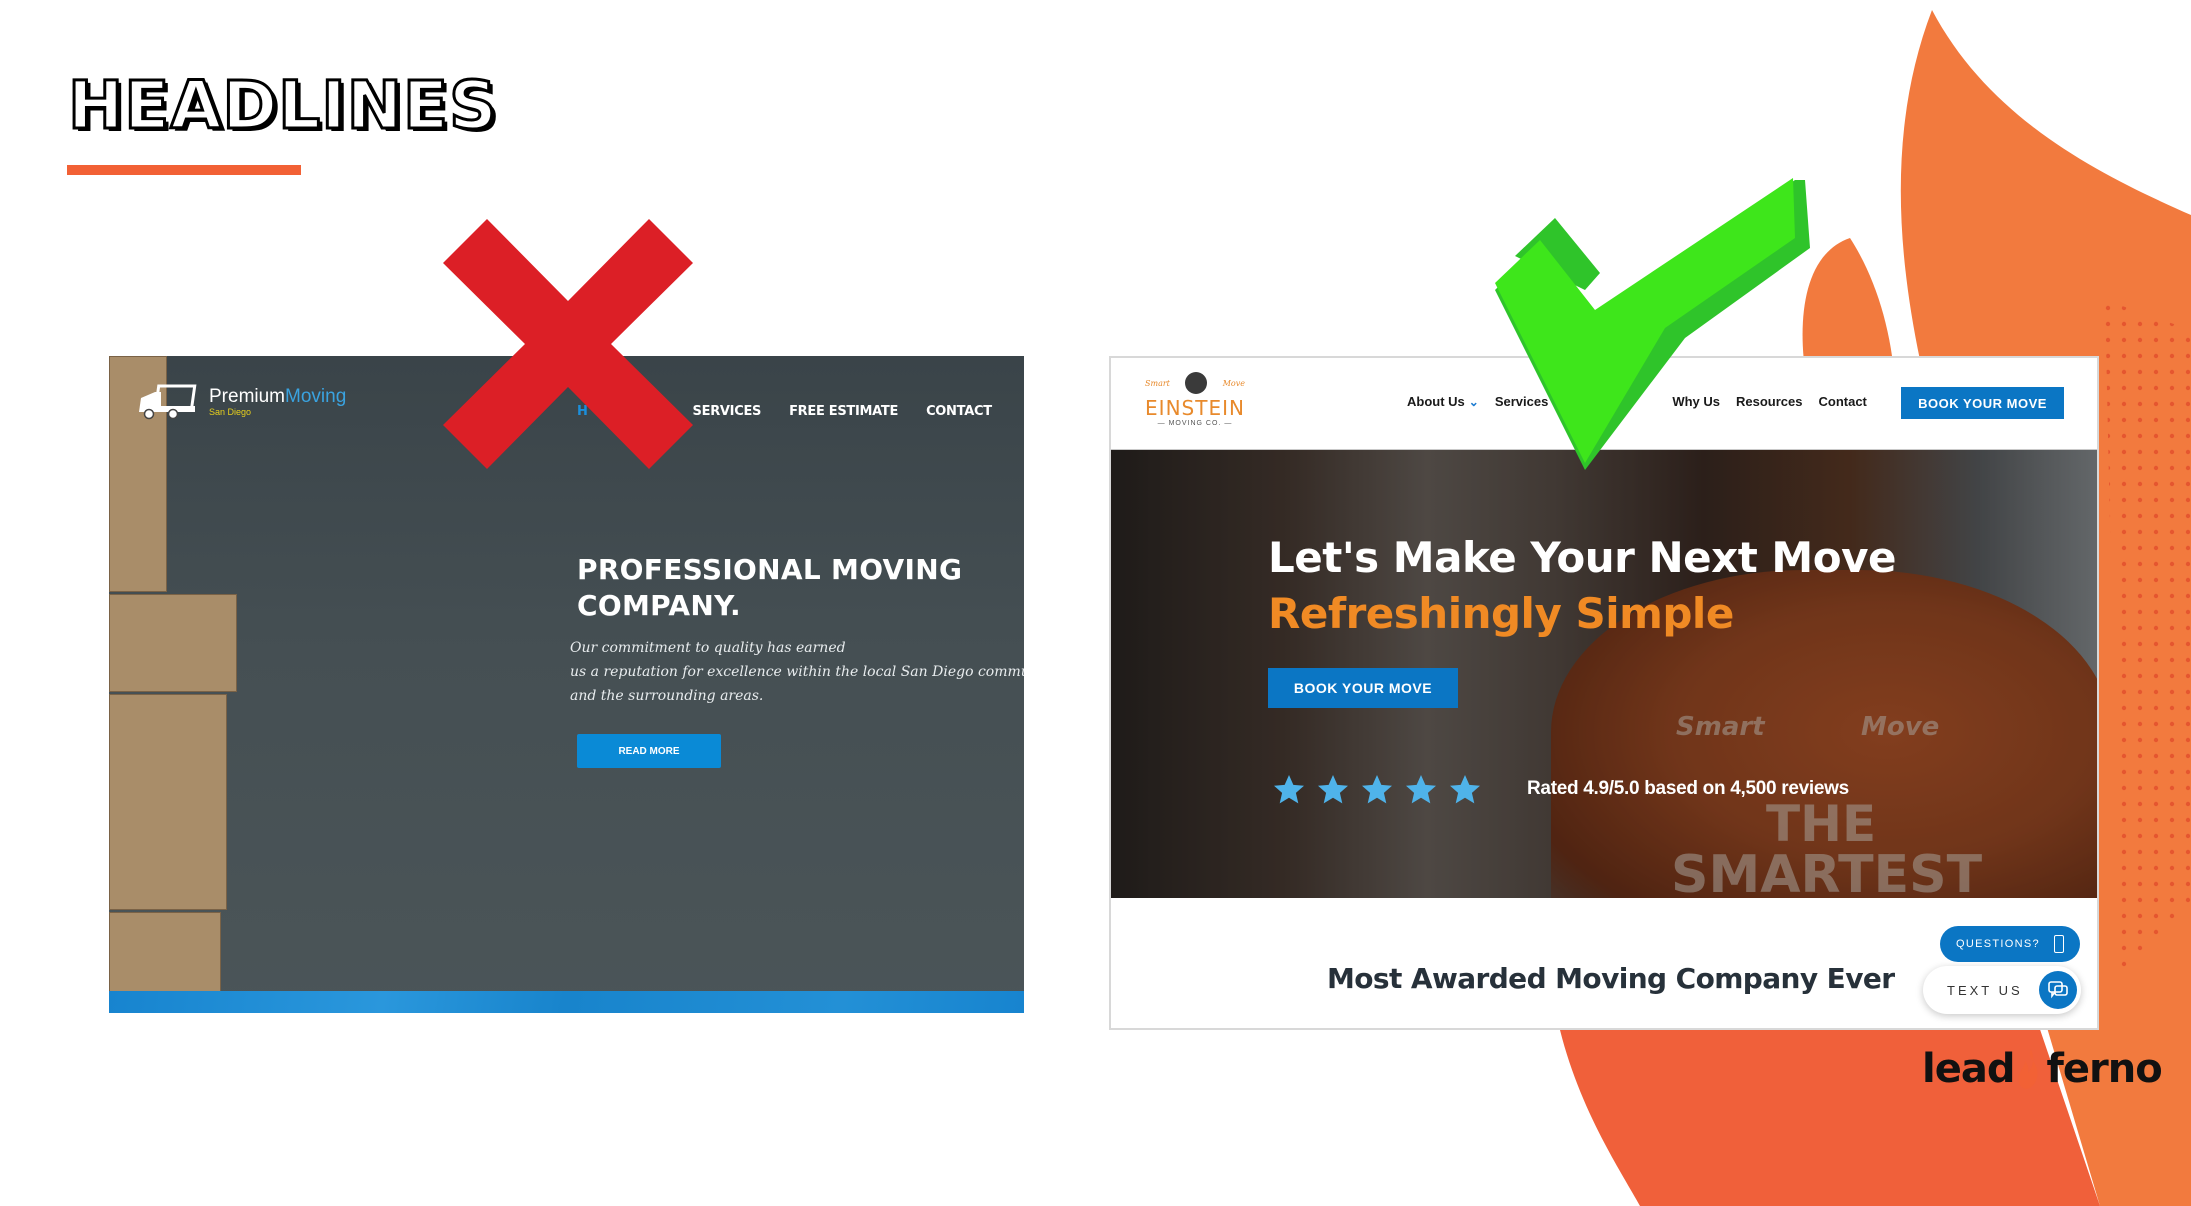  I want to click on premium-moving-logo: PremiumMoving San Diego, so click(241, 402).